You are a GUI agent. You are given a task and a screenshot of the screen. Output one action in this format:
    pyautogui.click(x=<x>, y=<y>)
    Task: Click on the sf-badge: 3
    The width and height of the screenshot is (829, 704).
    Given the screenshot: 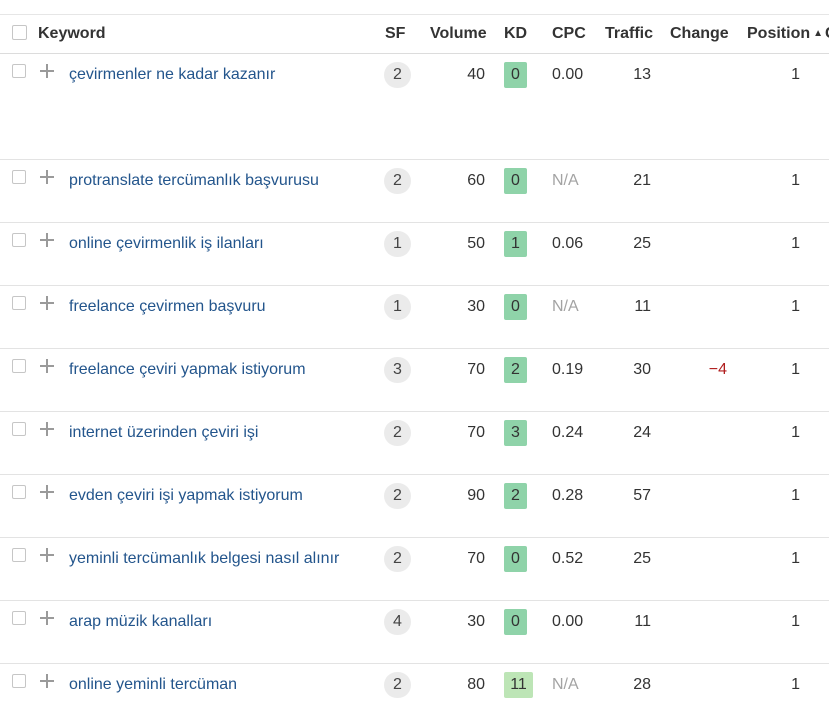 What is the action you would take?
    pyautogui.click(x=397, y=370)
    